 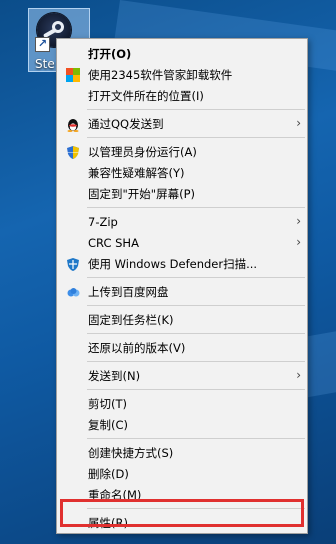 What do you see at coordinates (115, 494) in the screenshot?
I see `menu-item-label: 重命名(M)` at bounding box center [115, 494].